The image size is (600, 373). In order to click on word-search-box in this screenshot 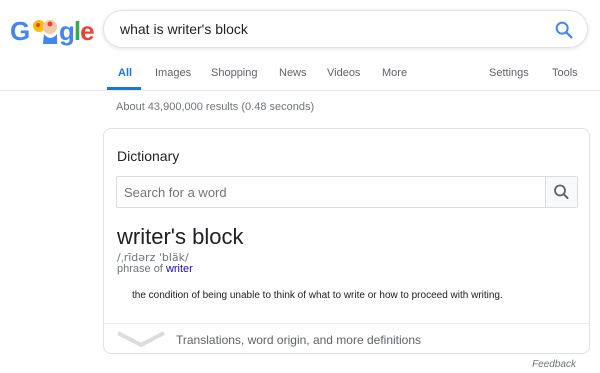, I will do `click(347, 192)`.